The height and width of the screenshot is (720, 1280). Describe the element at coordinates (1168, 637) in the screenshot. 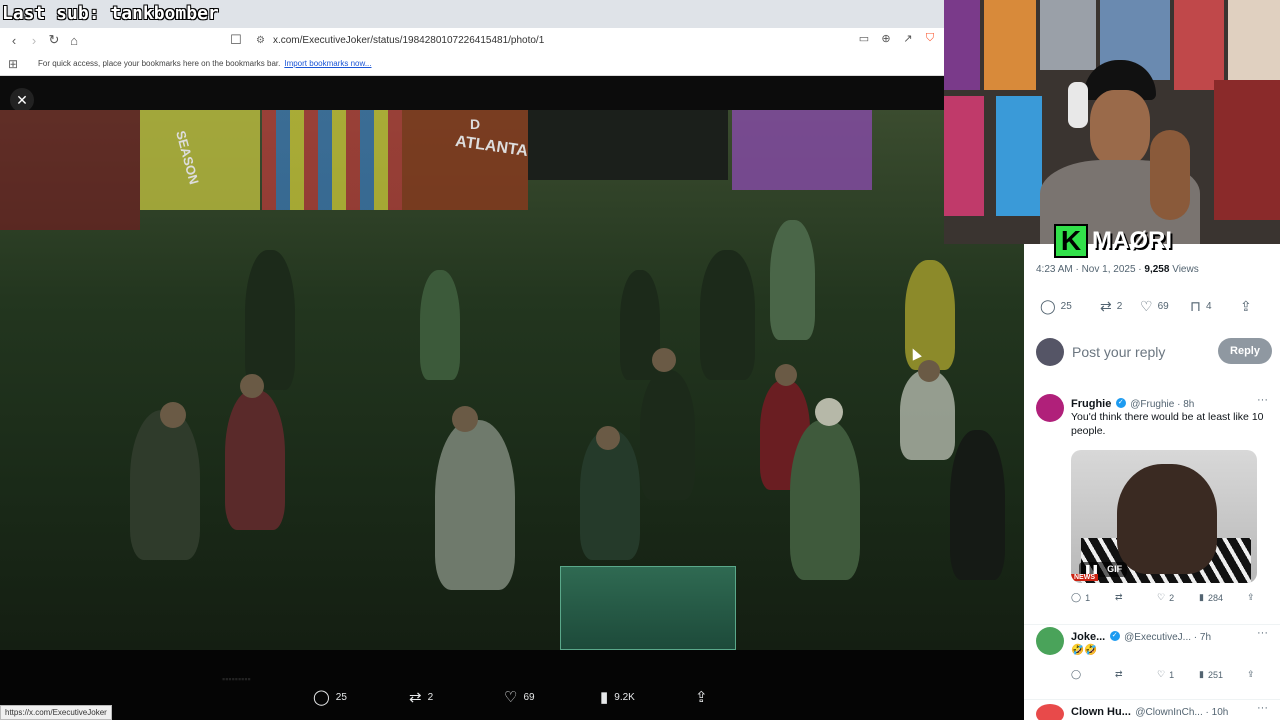

I see `comment-handle: @ExecutiveJ... · 7h` at that location.